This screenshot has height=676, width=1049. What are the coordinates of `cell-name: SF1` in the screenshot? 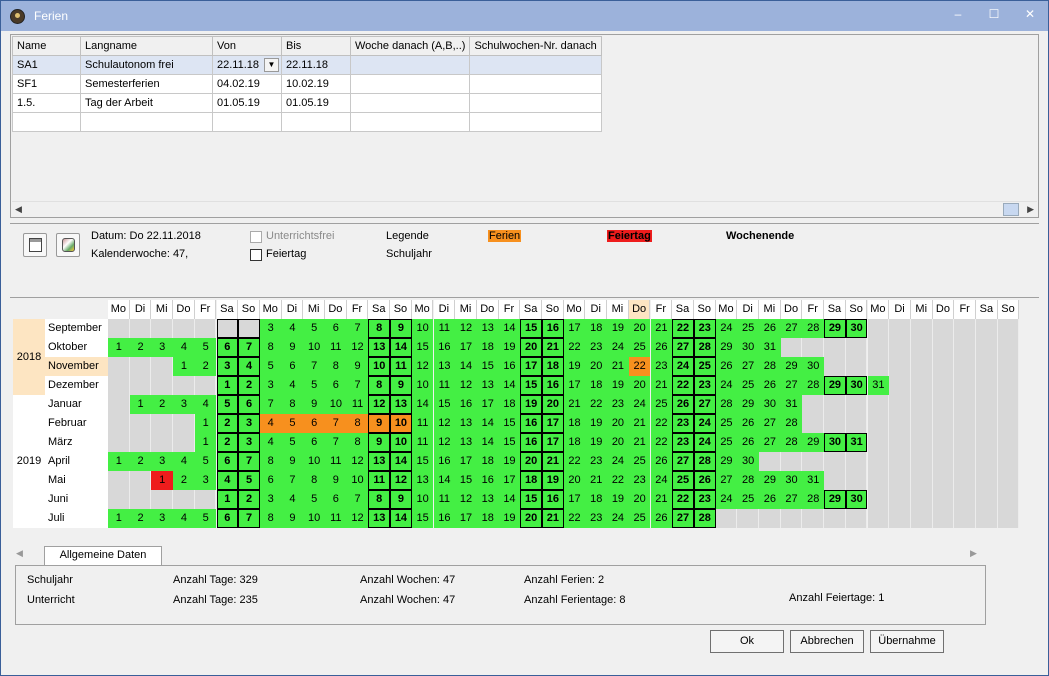 It's located at (46, 84).